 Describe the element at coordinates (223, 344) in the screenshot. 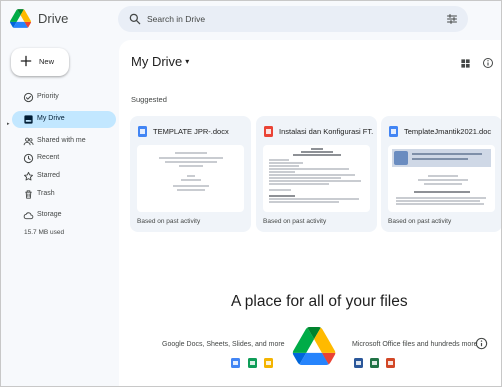

I see `google-files-tagline: Google Docs, Sheets, Slides, and more` at that location.